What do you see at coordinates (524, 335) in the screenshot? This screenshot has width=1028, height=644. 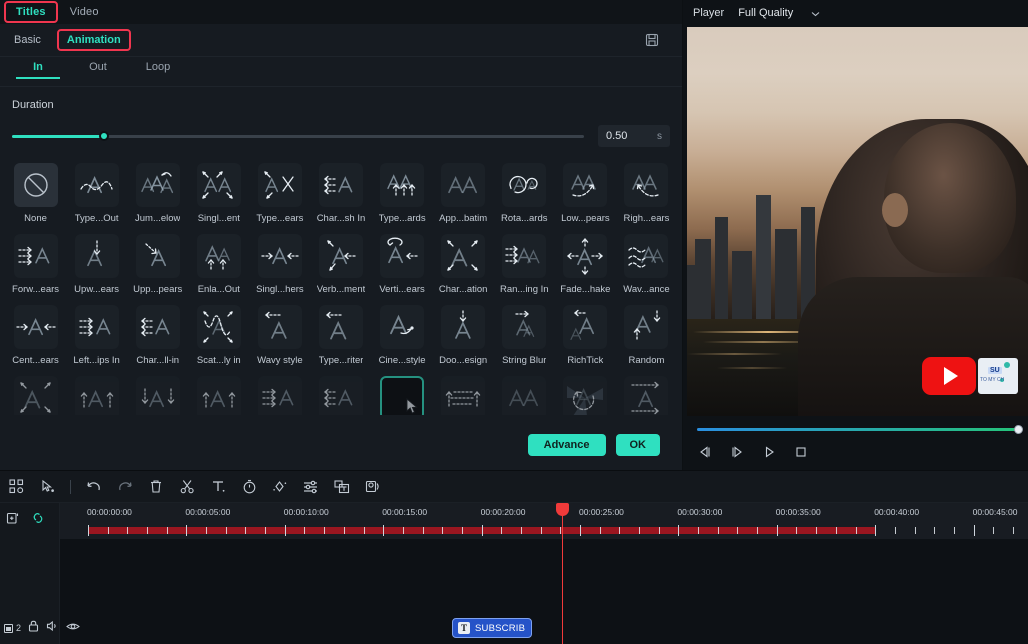 I see `animation-preset: String Blur` at bounding box center [524, 335].